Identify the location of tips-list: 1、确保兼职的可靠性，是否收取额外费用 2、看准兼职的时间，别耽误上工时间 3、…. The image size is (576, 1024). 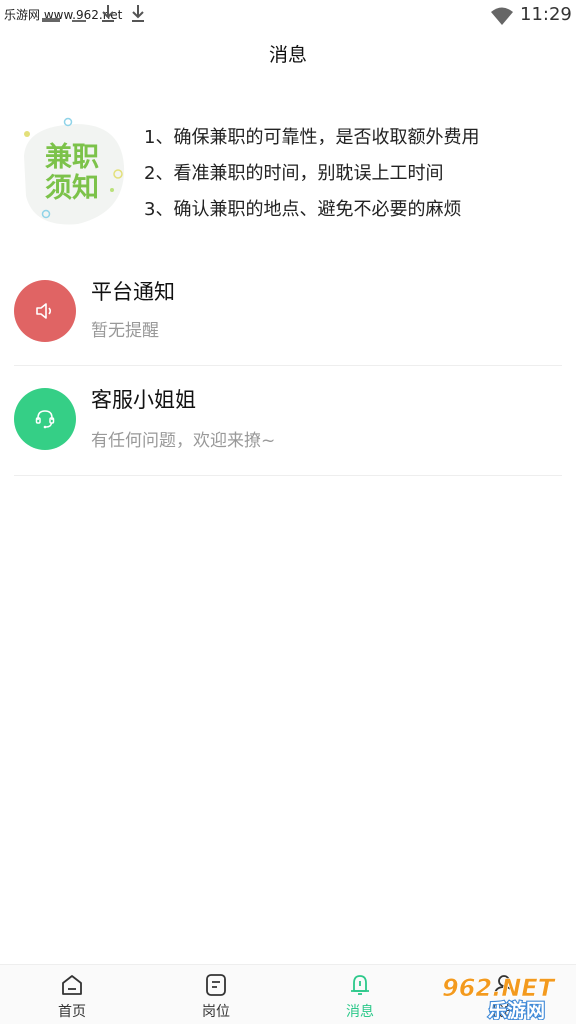
(311, 174).